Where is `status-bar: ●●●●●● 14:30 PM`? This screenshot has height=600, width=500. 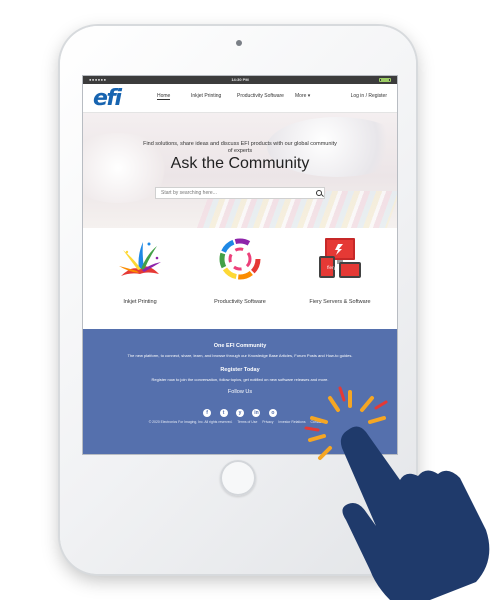
status-bar: ●●●●●● 14:30 PM is located at coordinates (240, 80).